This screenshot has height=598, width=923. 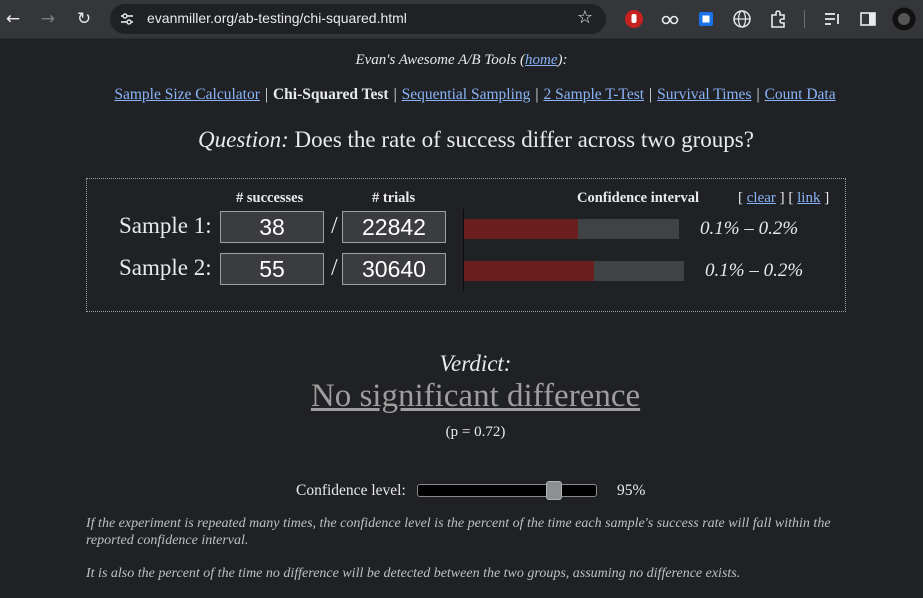 I want to click on toolbar-divider, so click(x=804, y=19).